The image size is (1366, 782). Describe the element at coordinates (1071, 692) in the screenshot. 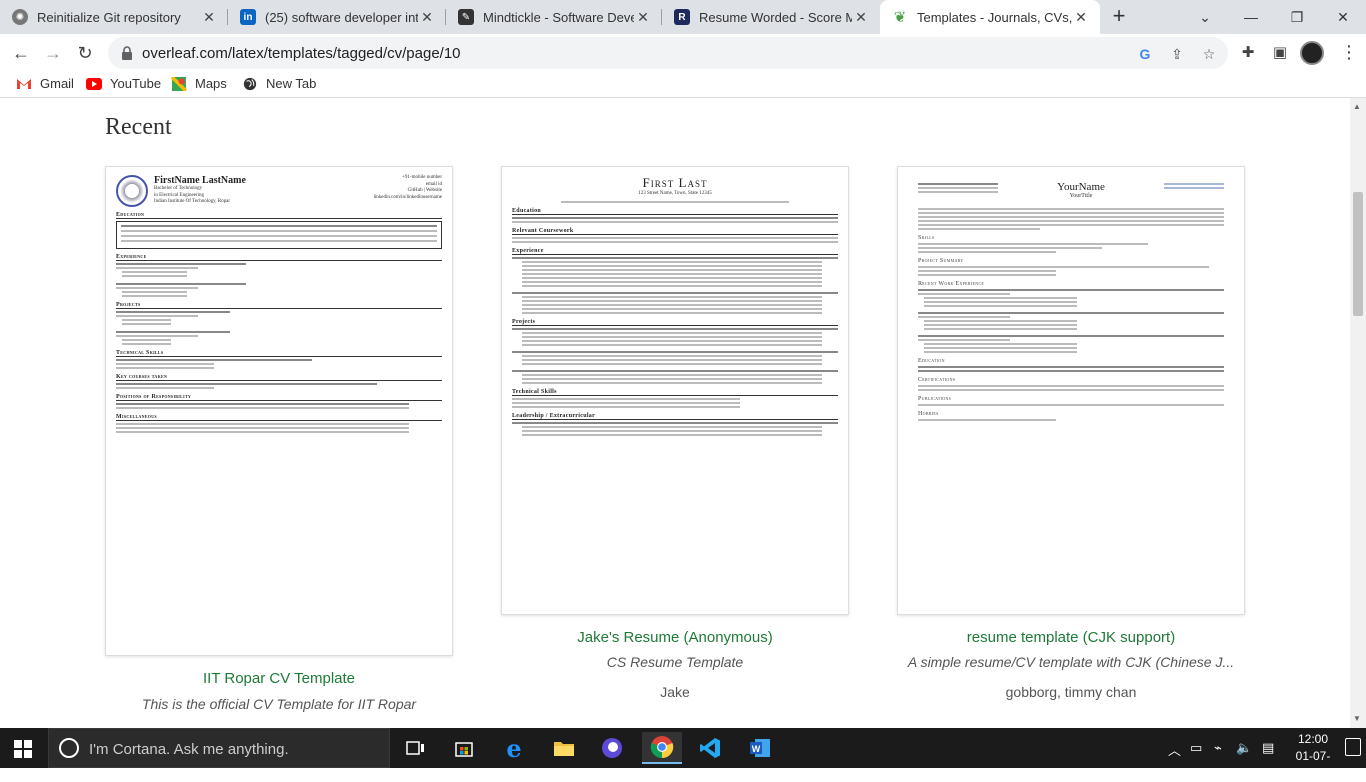

I see `template-author: gobborg, timmy chan` at that location.